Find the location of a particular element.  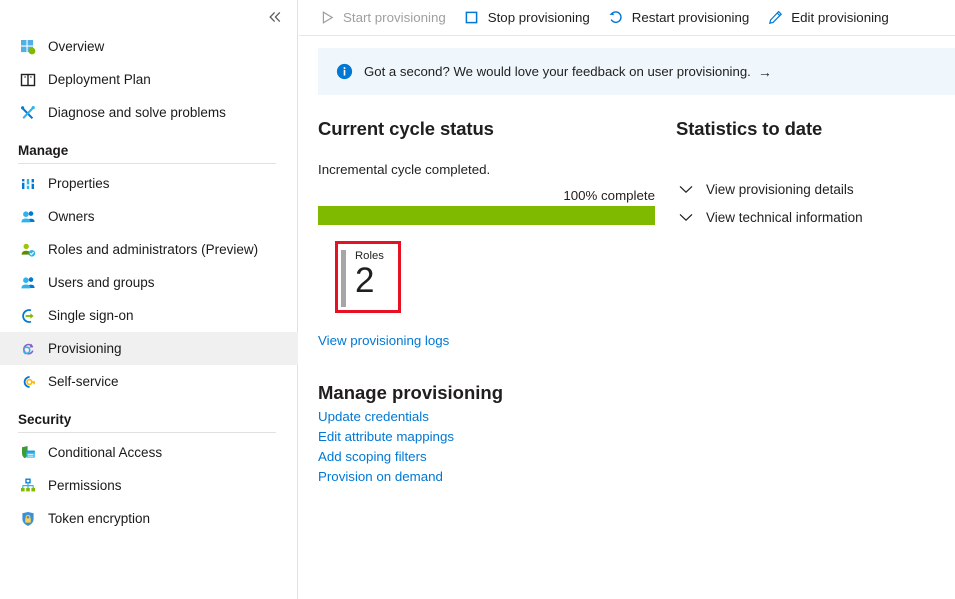

permissions-tree-icon is located at coordinates (28, 486).